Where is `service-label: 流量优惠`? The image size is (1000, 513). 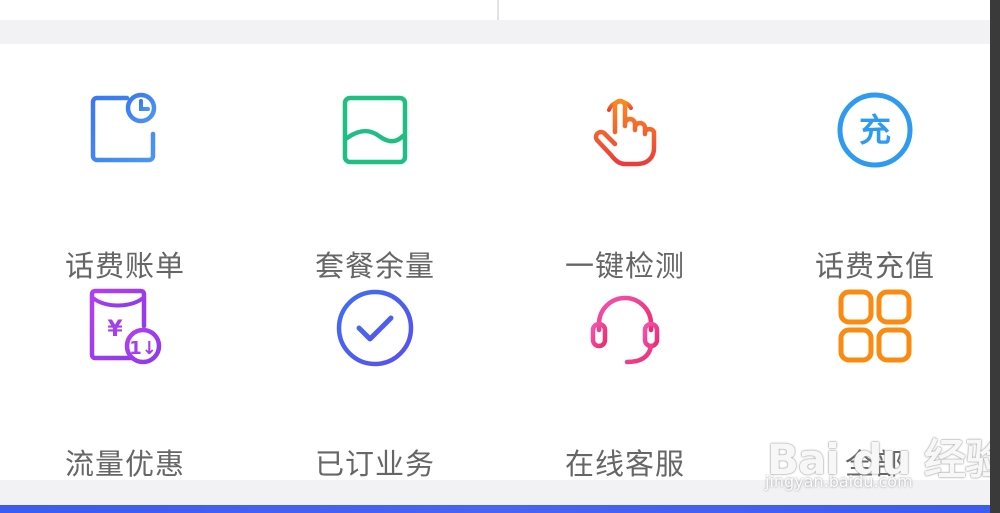 service-label: 流量优惠 is located at coordinates (124, 464).